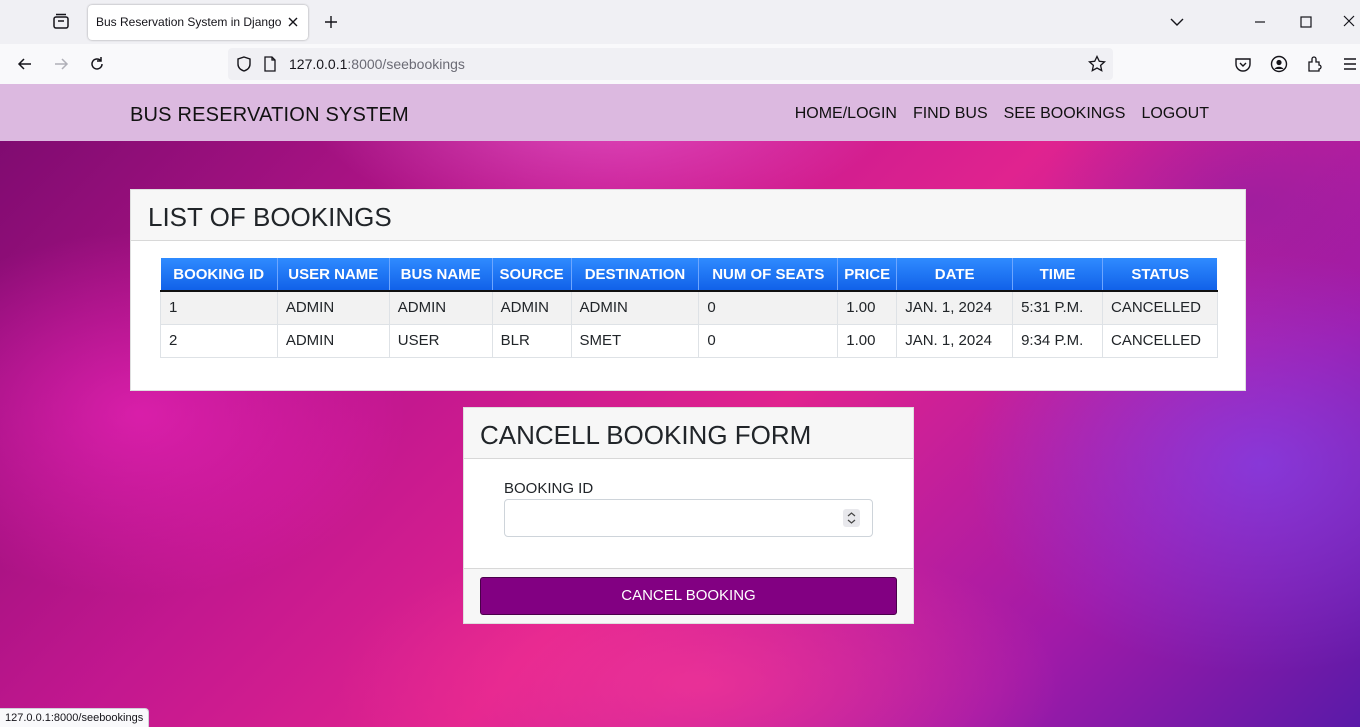 This screenshot has height=727, width=1360. What do you see at coordinates (1160, 275) in the screenshot?
I see `col-status: STATUS` at bounding box center [1160, 275].